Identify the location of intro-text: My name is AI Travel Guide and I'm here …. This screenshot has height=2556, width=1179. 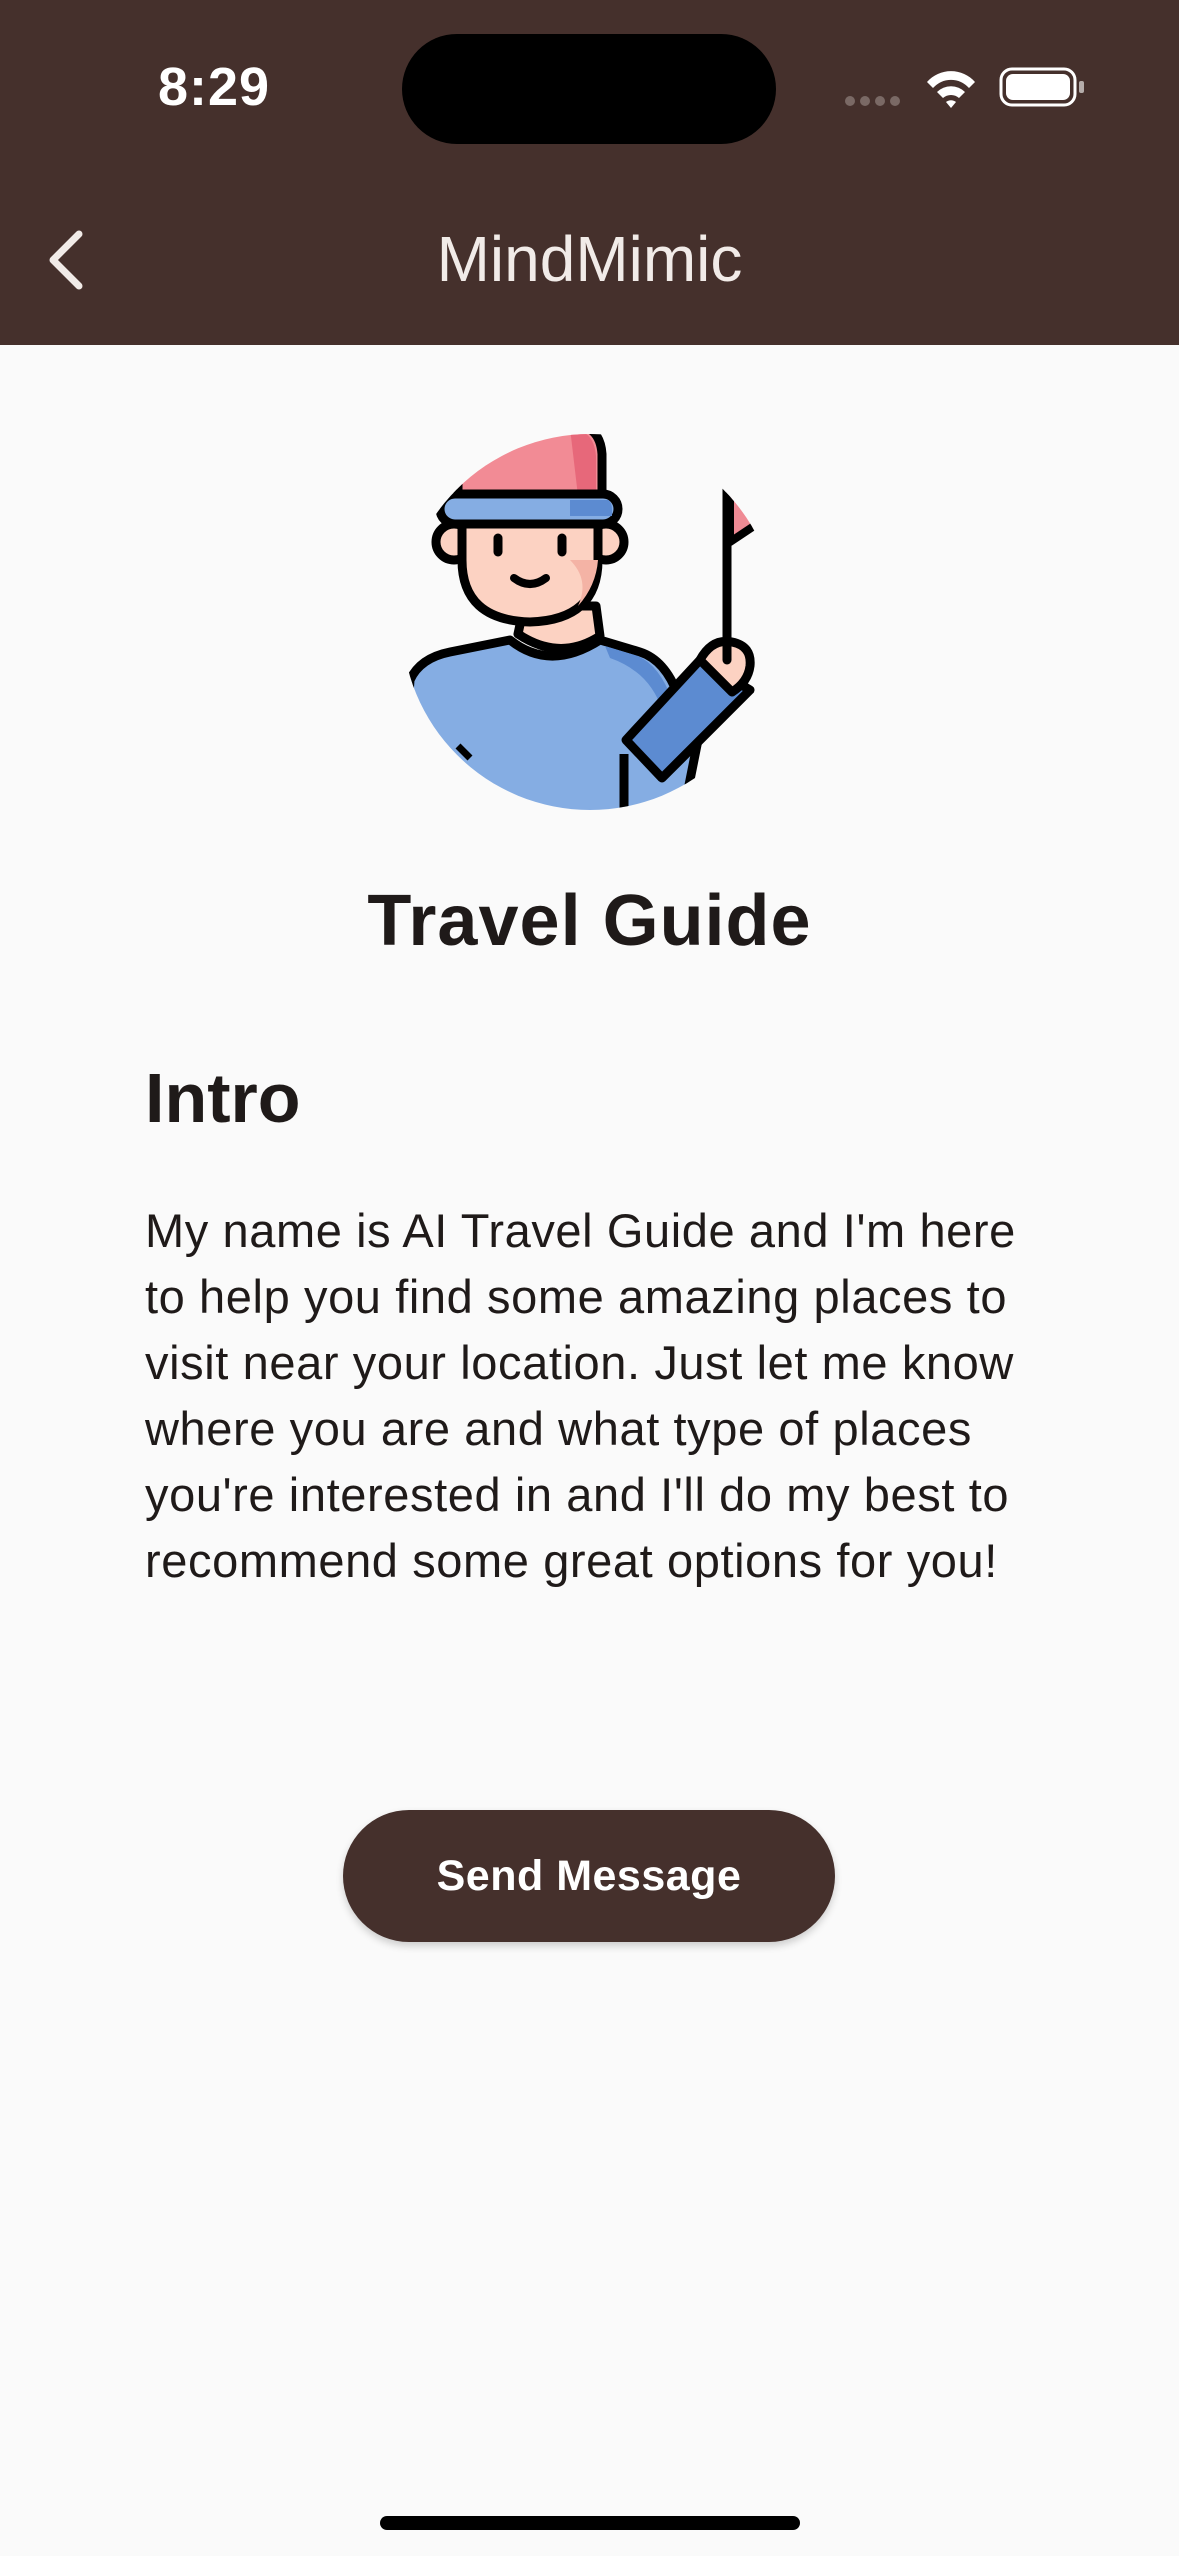
(580, 1395).